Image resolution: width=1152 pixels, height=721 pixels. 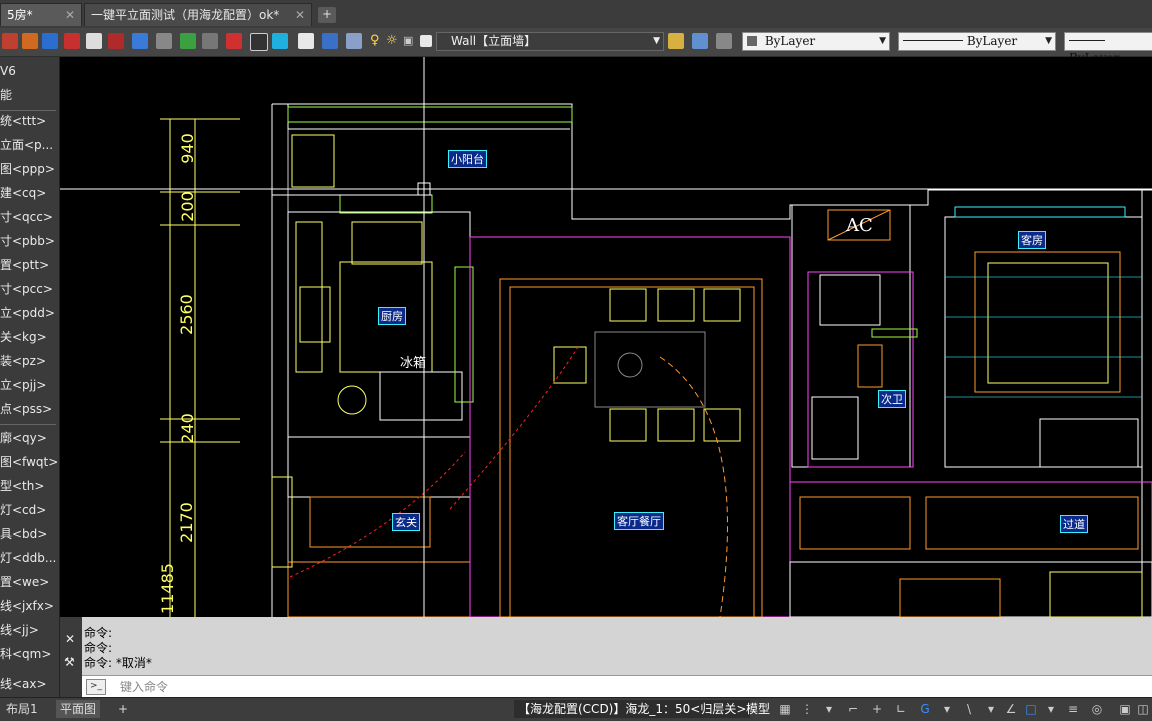 What do you see at coordinates (606, 657) in the screenshot?
I see `command-window: ✕ ⚒ 命令: 命令: 命令: *取消* >_ 键入命令` at bounding box center [606, 657].